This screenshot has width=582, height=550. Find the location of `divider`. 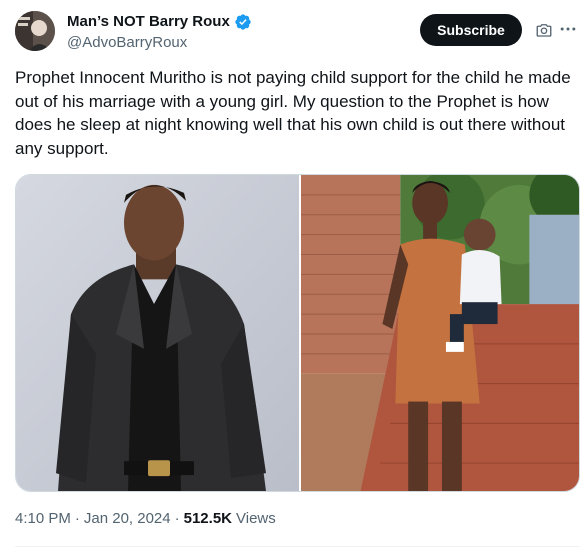

divider is located at coordinates (297, 546).